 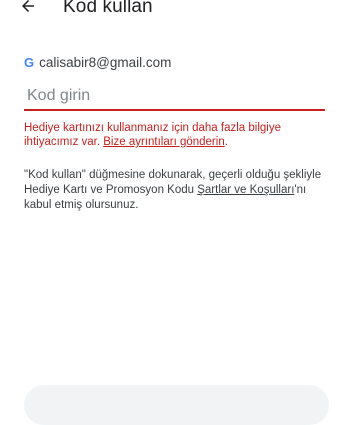 I want to click on code-input, so click(x=174, y=97).